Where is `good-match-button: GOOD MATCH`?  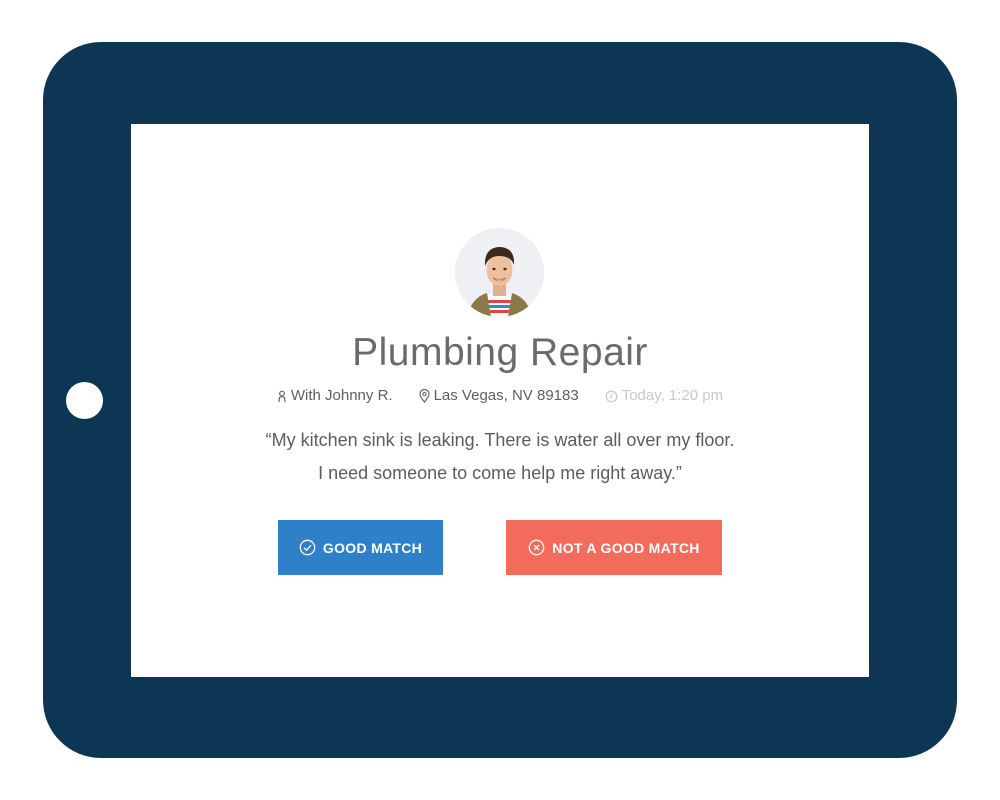
good-match-button: GOOD MATCH is located at coordinates (360, 547).